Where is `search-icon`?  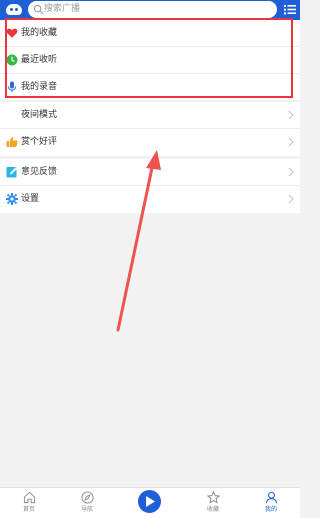
search-icon is located at coordinates (38, 9).